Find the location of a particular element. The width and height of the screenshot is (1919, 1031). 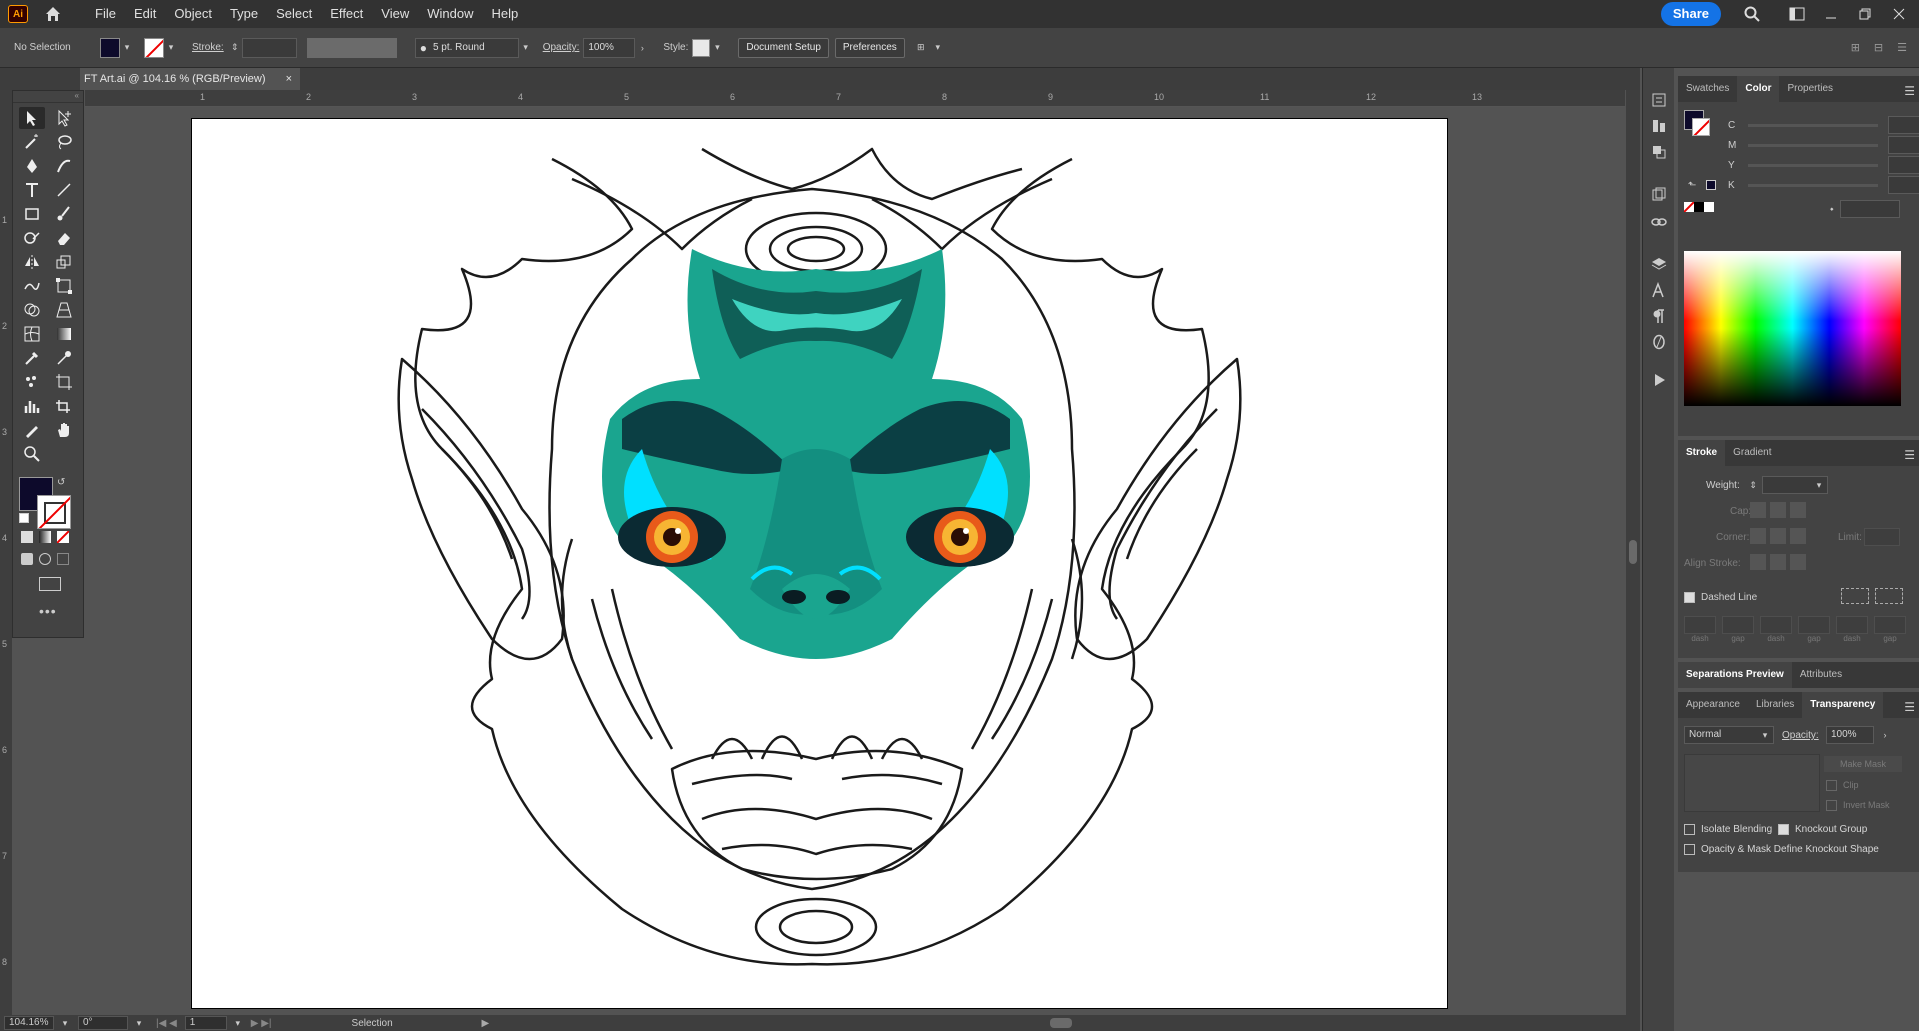

paintbrush-tool-icon is located at coordinates (64, 214).